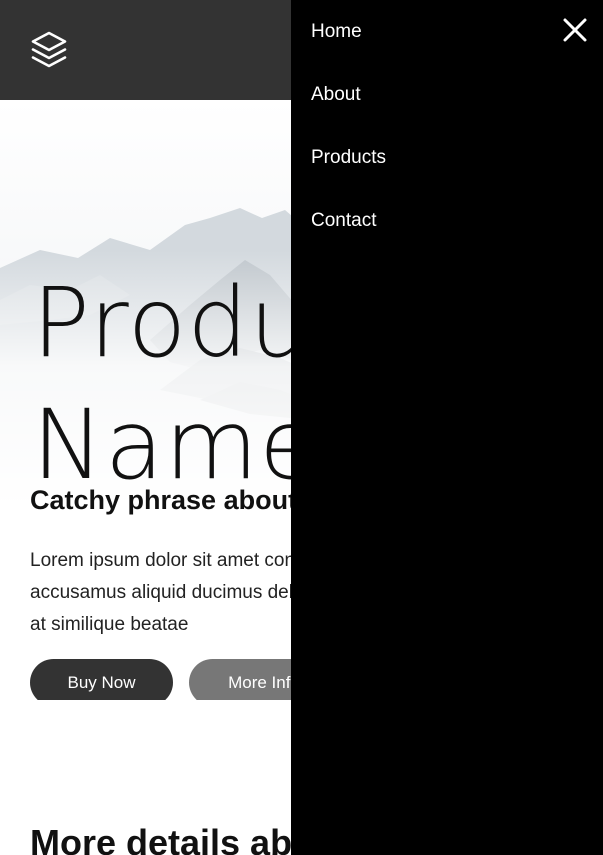  What do you see at coordinates (336, 32) in the screenshot?
I see `nav-item-home: Home` at bounding box center [336, 32].